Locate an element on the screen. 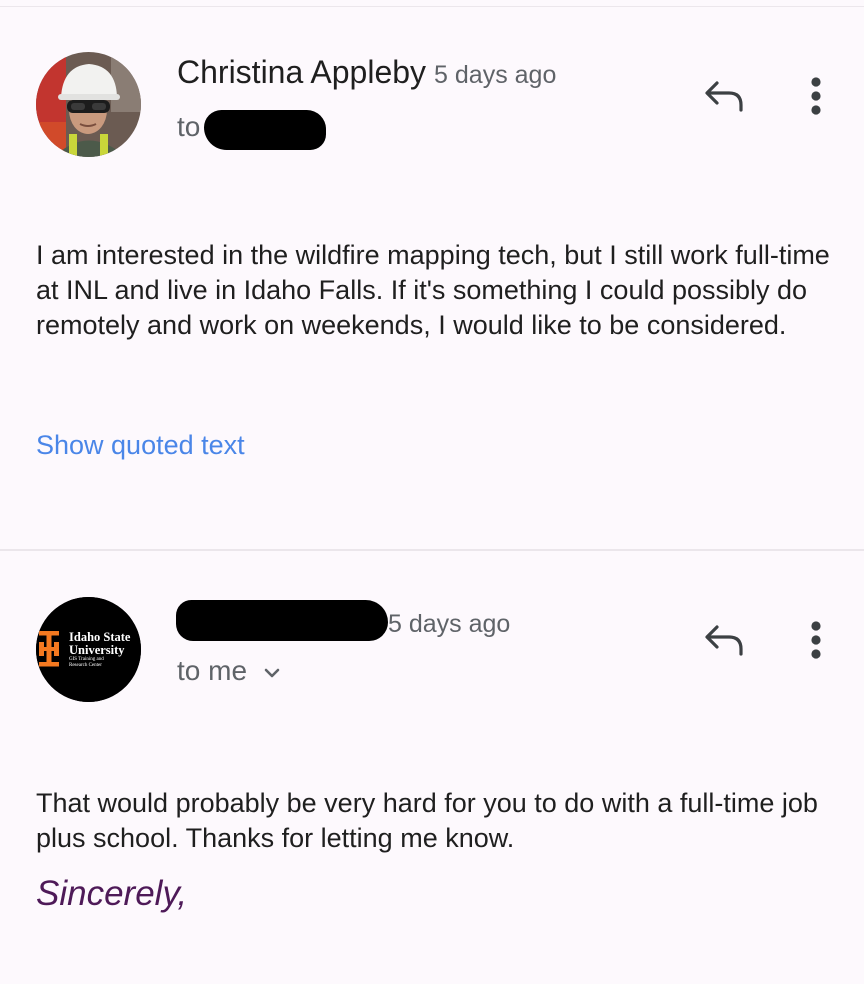 The width and height of the screenshot is (864, 984). sender-line: 5 days ago is located at coordinates (449, 621).